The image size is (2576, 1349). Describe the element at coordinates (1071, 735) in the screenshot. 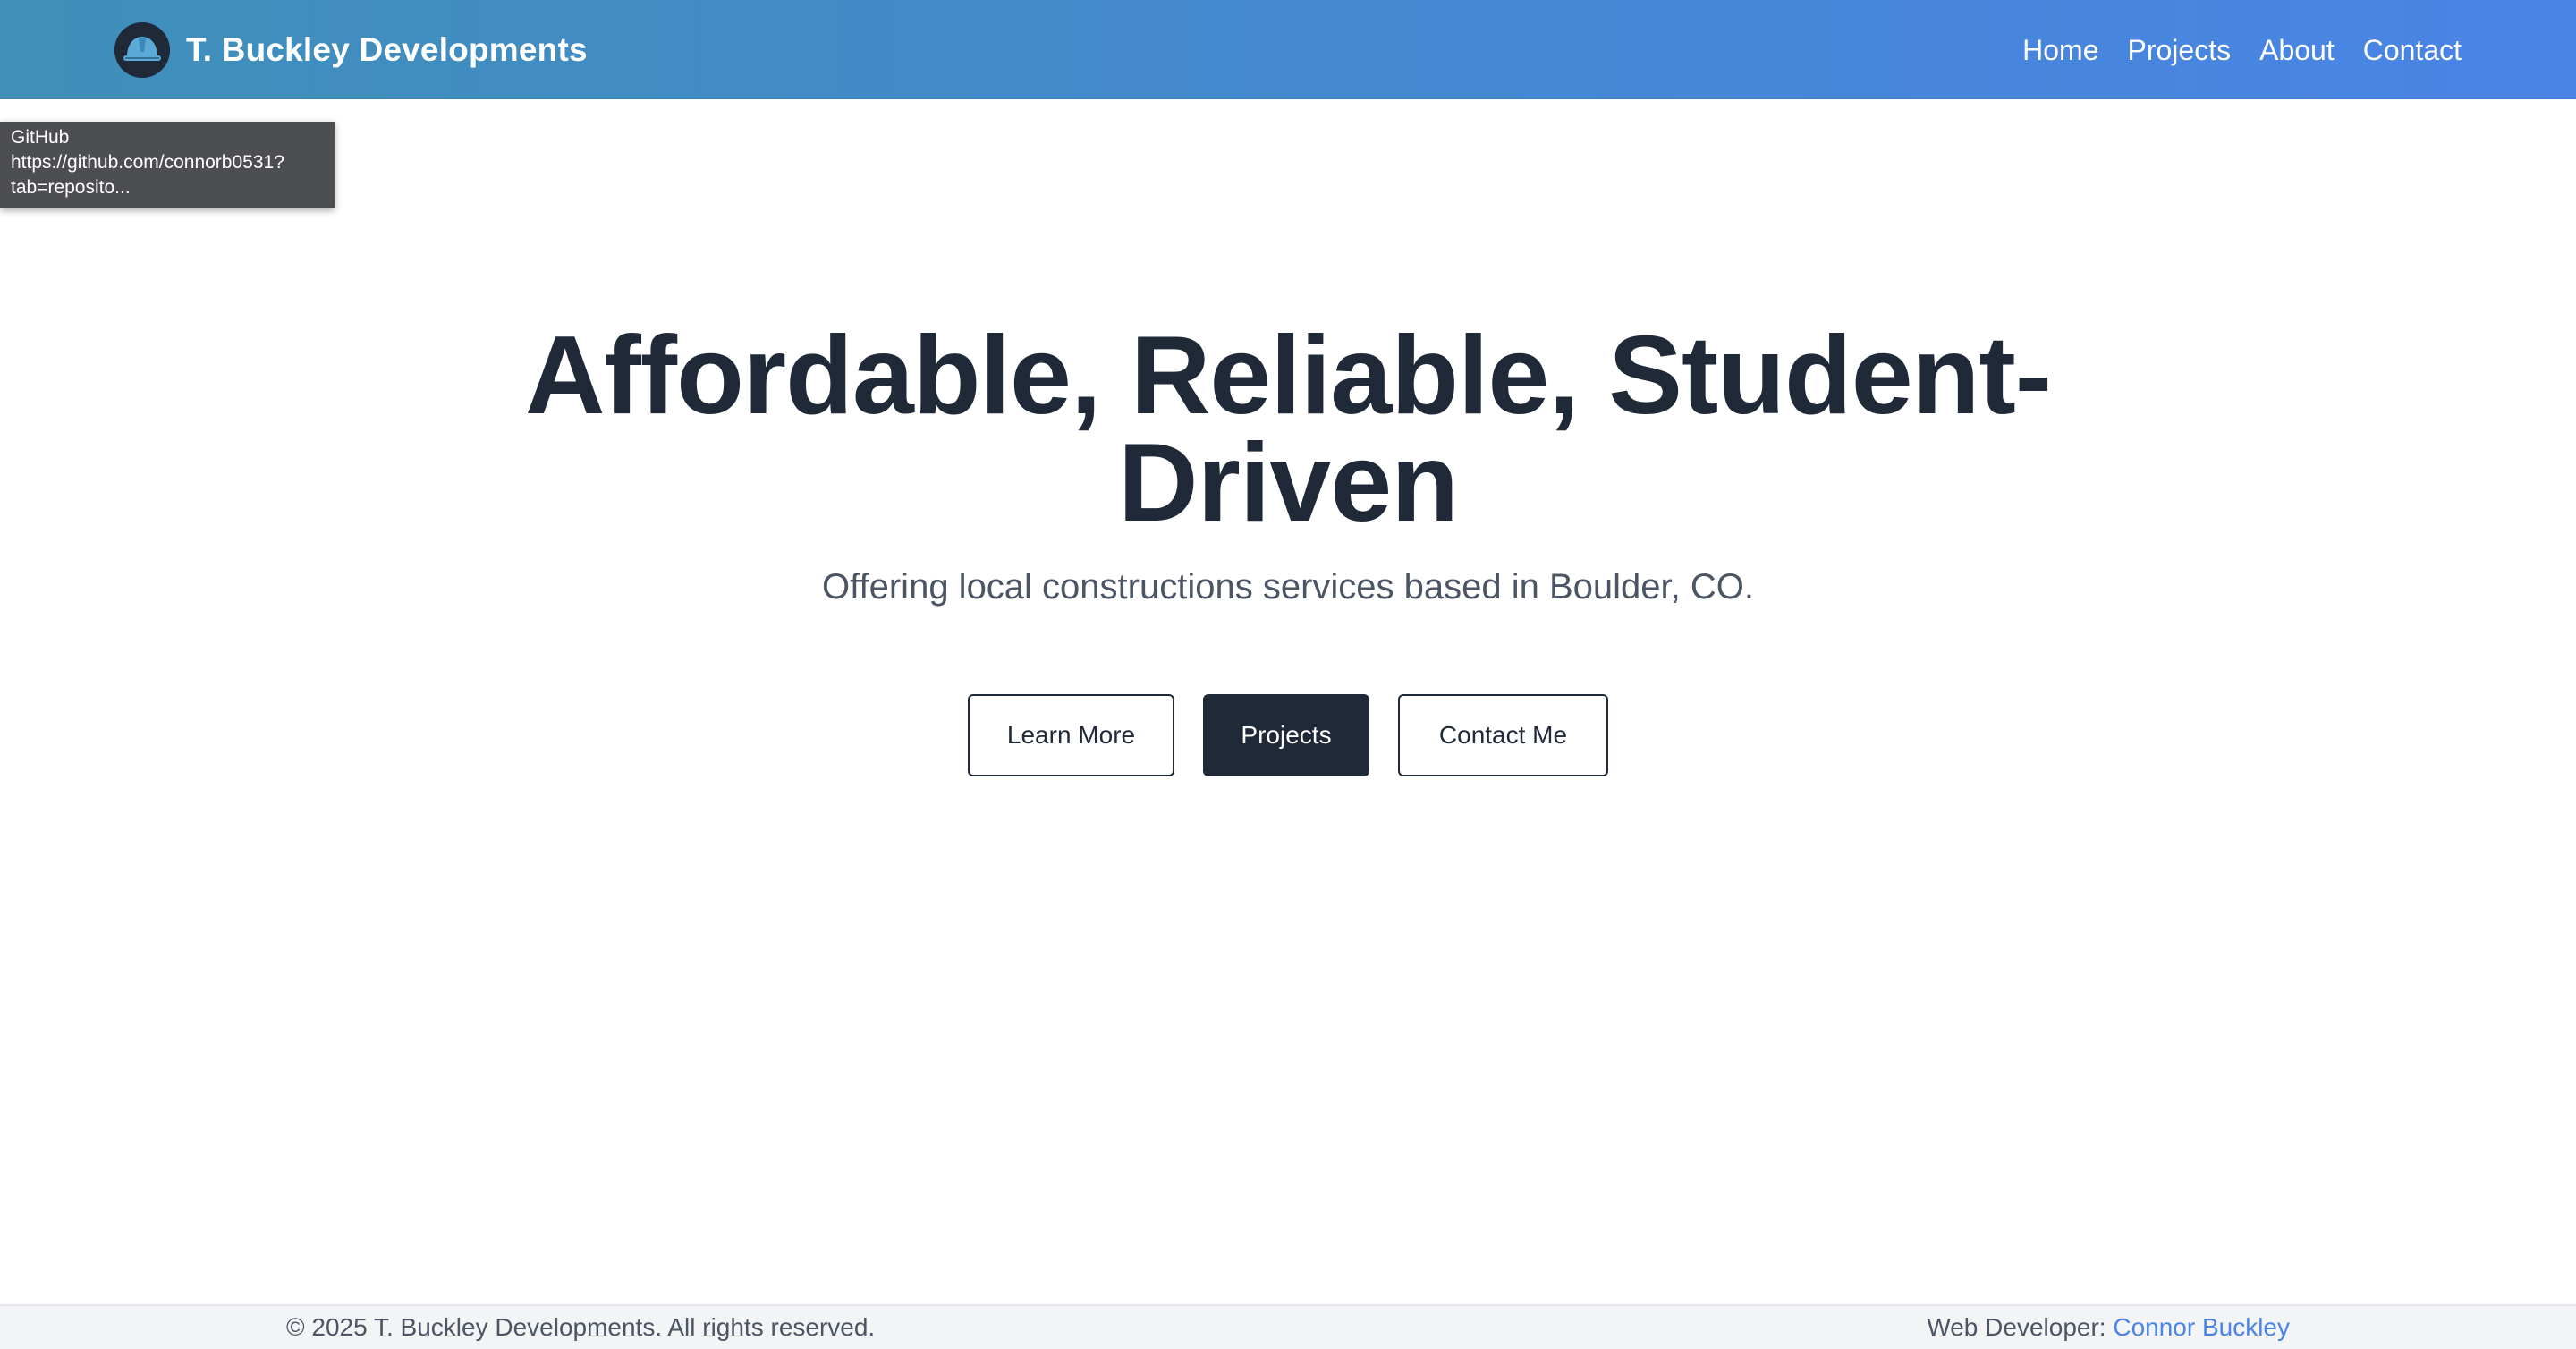

I see `learn-more-button: Learn More` at that location.